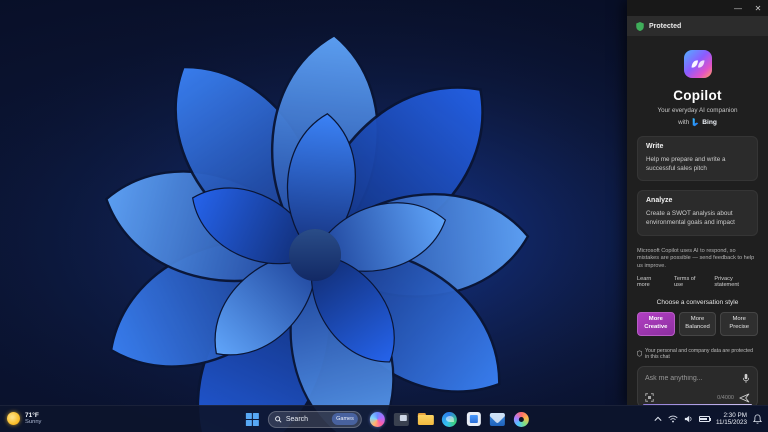  I want to click on search-label: Search, so click(297, 419).